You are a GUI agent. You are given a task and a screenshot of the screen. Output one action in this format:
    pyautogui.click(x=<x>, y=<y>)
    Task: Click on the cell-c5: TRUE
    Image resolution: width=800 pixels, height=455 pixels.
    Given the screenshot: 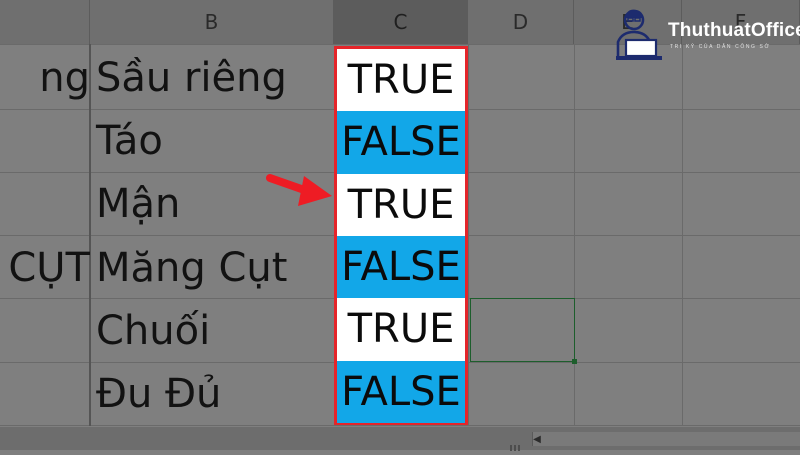 What is the action you would take?
    pyautogui.click(x=401, y=329)
    